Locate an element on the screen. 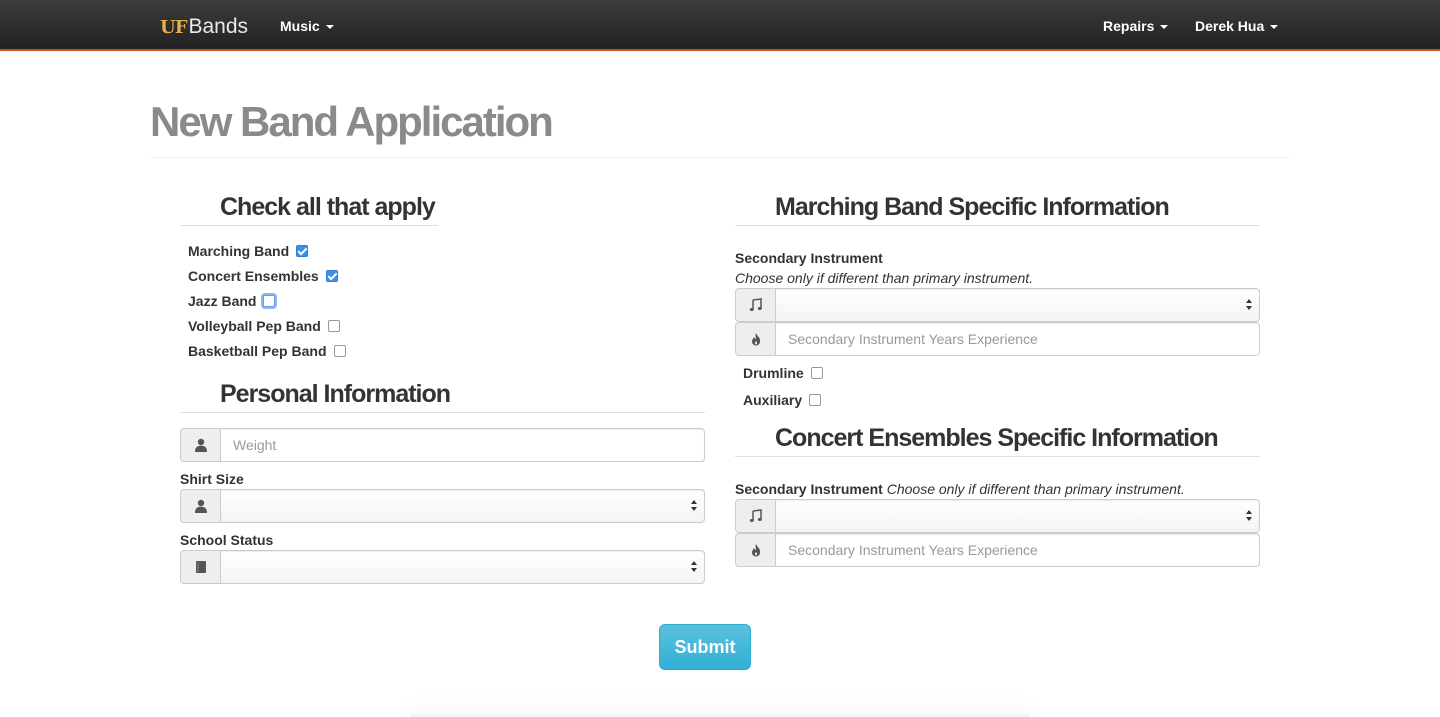 This screenshot has height=717, width=1440. brand-logo: UFBands is located at coordinates (204, 27).